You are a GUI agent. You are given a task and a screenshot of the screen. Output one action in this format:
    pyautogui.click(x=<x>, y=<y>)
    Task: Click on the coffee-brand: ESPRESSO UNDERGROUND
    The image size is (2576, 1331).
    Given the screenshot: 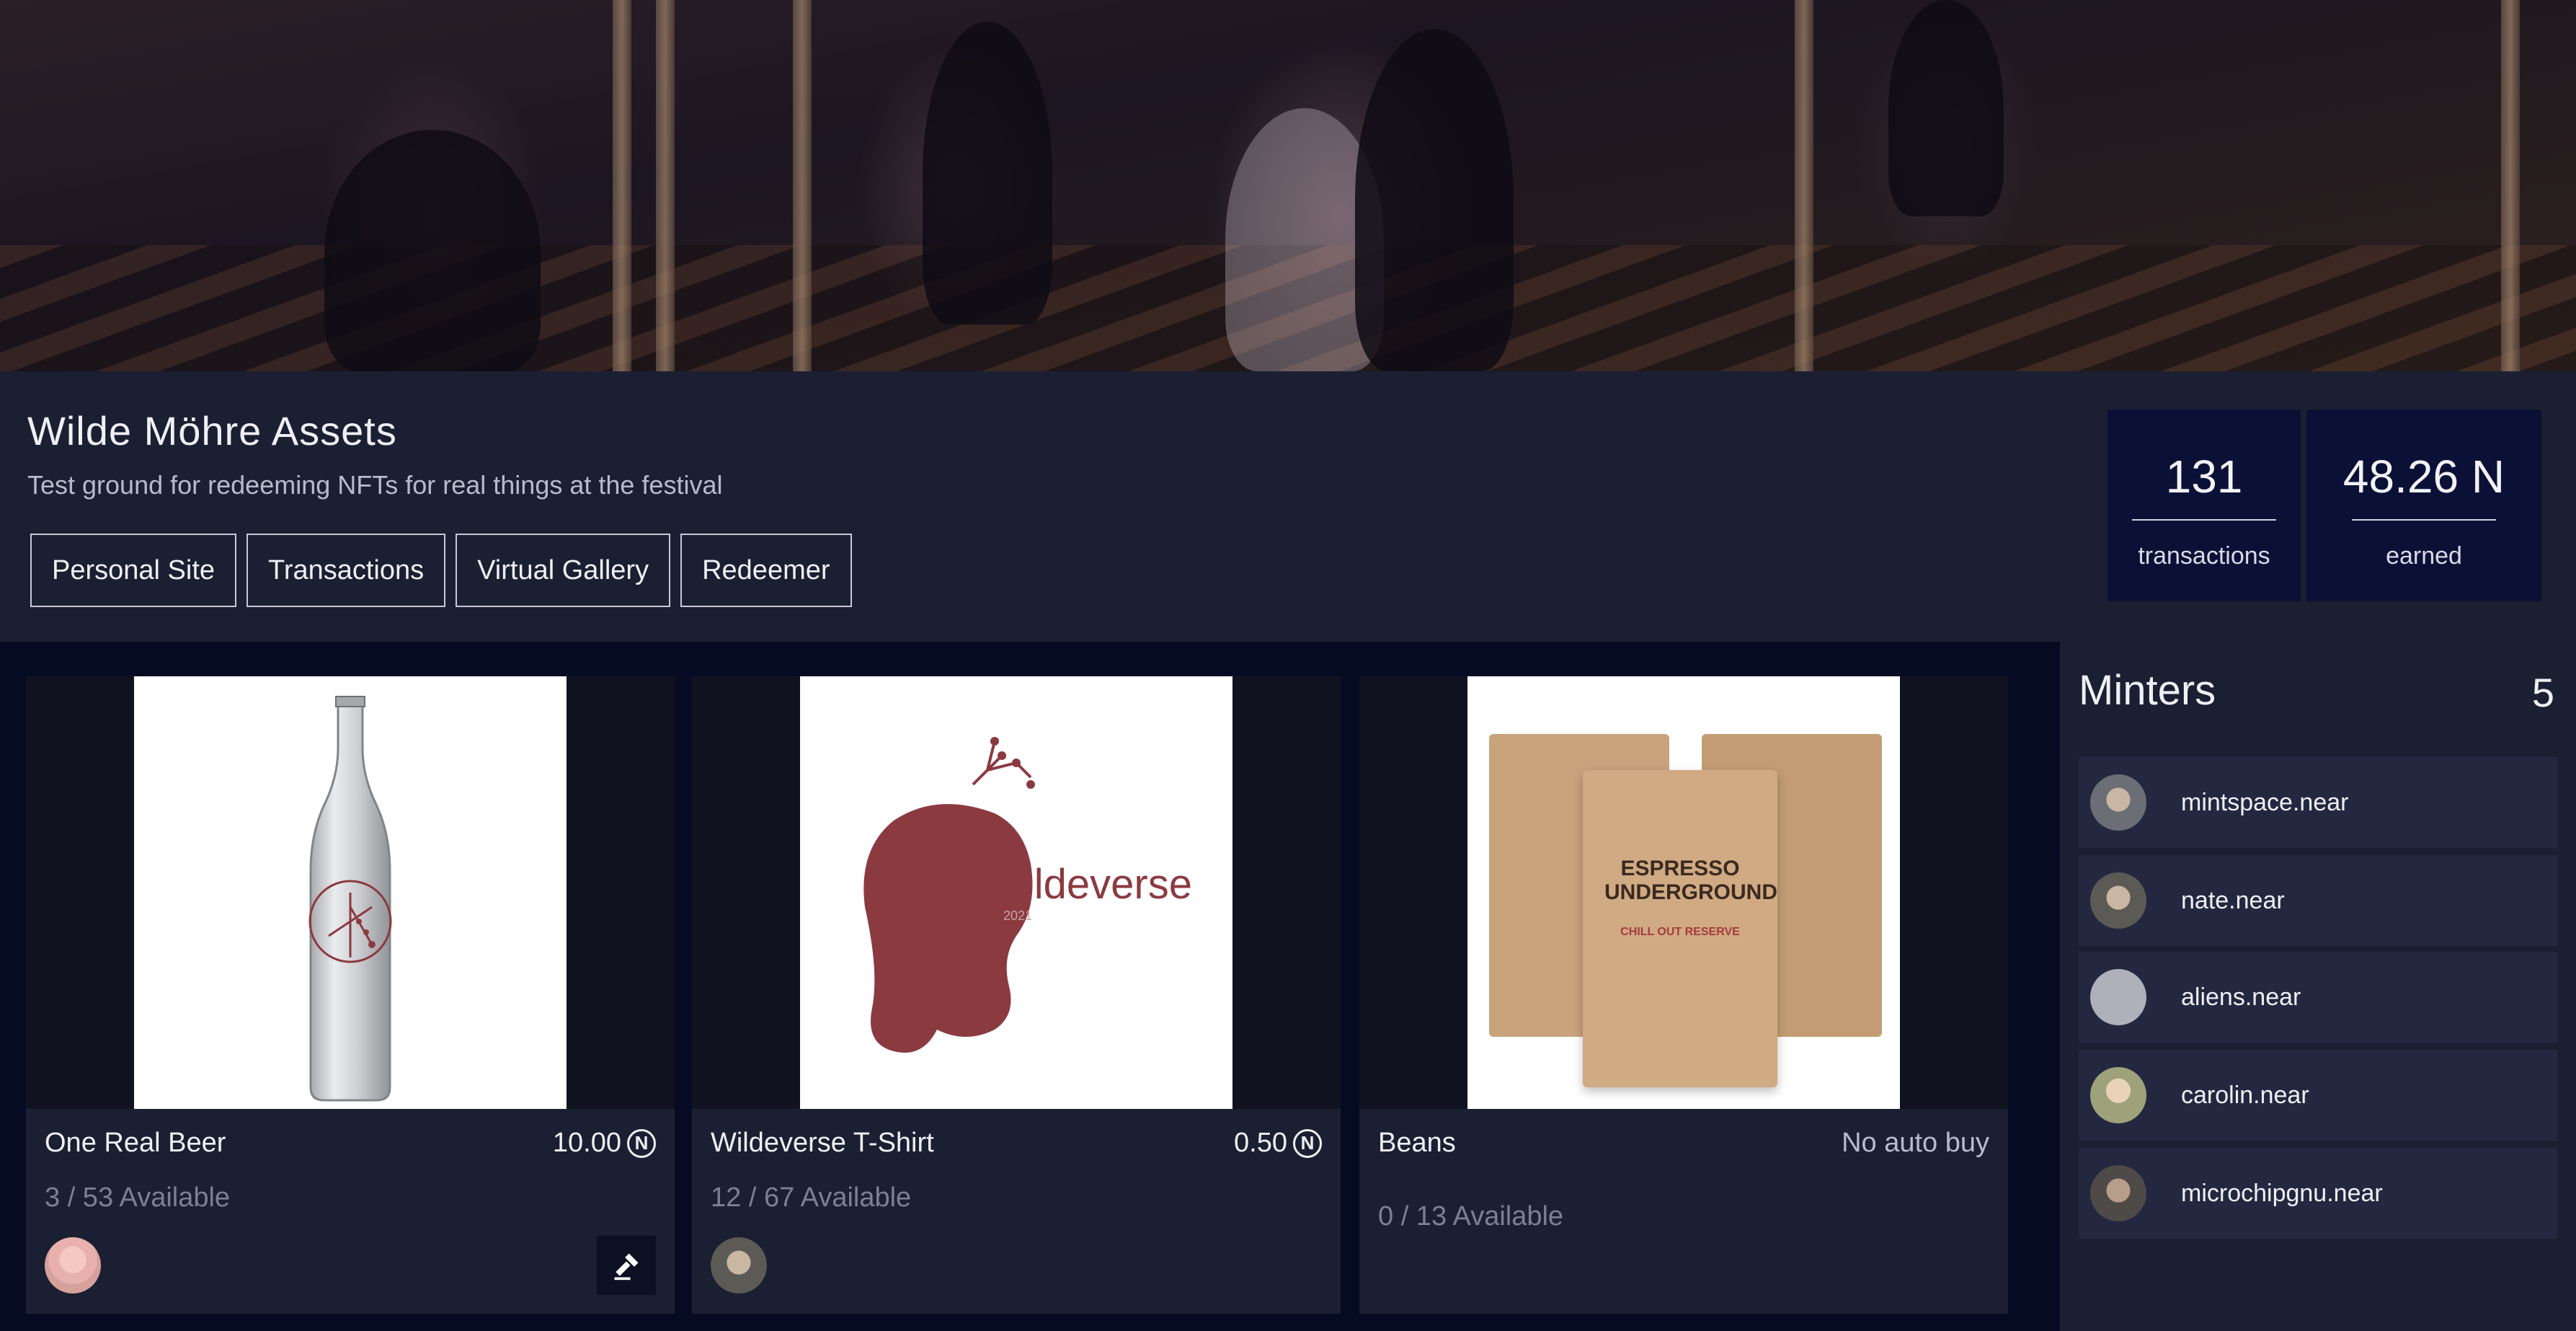 What is the action you would take?
    pyautogui.click(x=1690, y=880)
    